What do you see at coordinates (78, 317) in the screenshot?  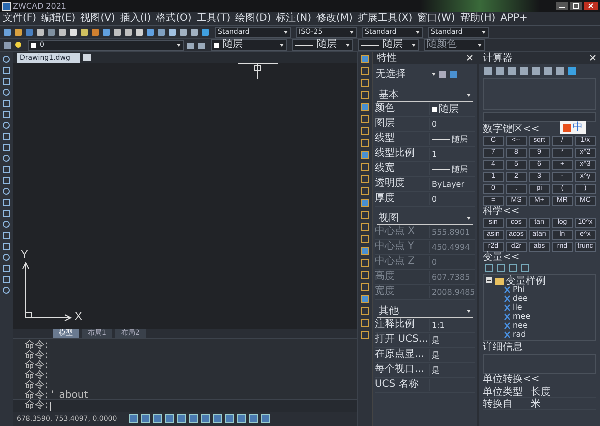 I see `x-axis-label: X` at bounding box center [78, 317].